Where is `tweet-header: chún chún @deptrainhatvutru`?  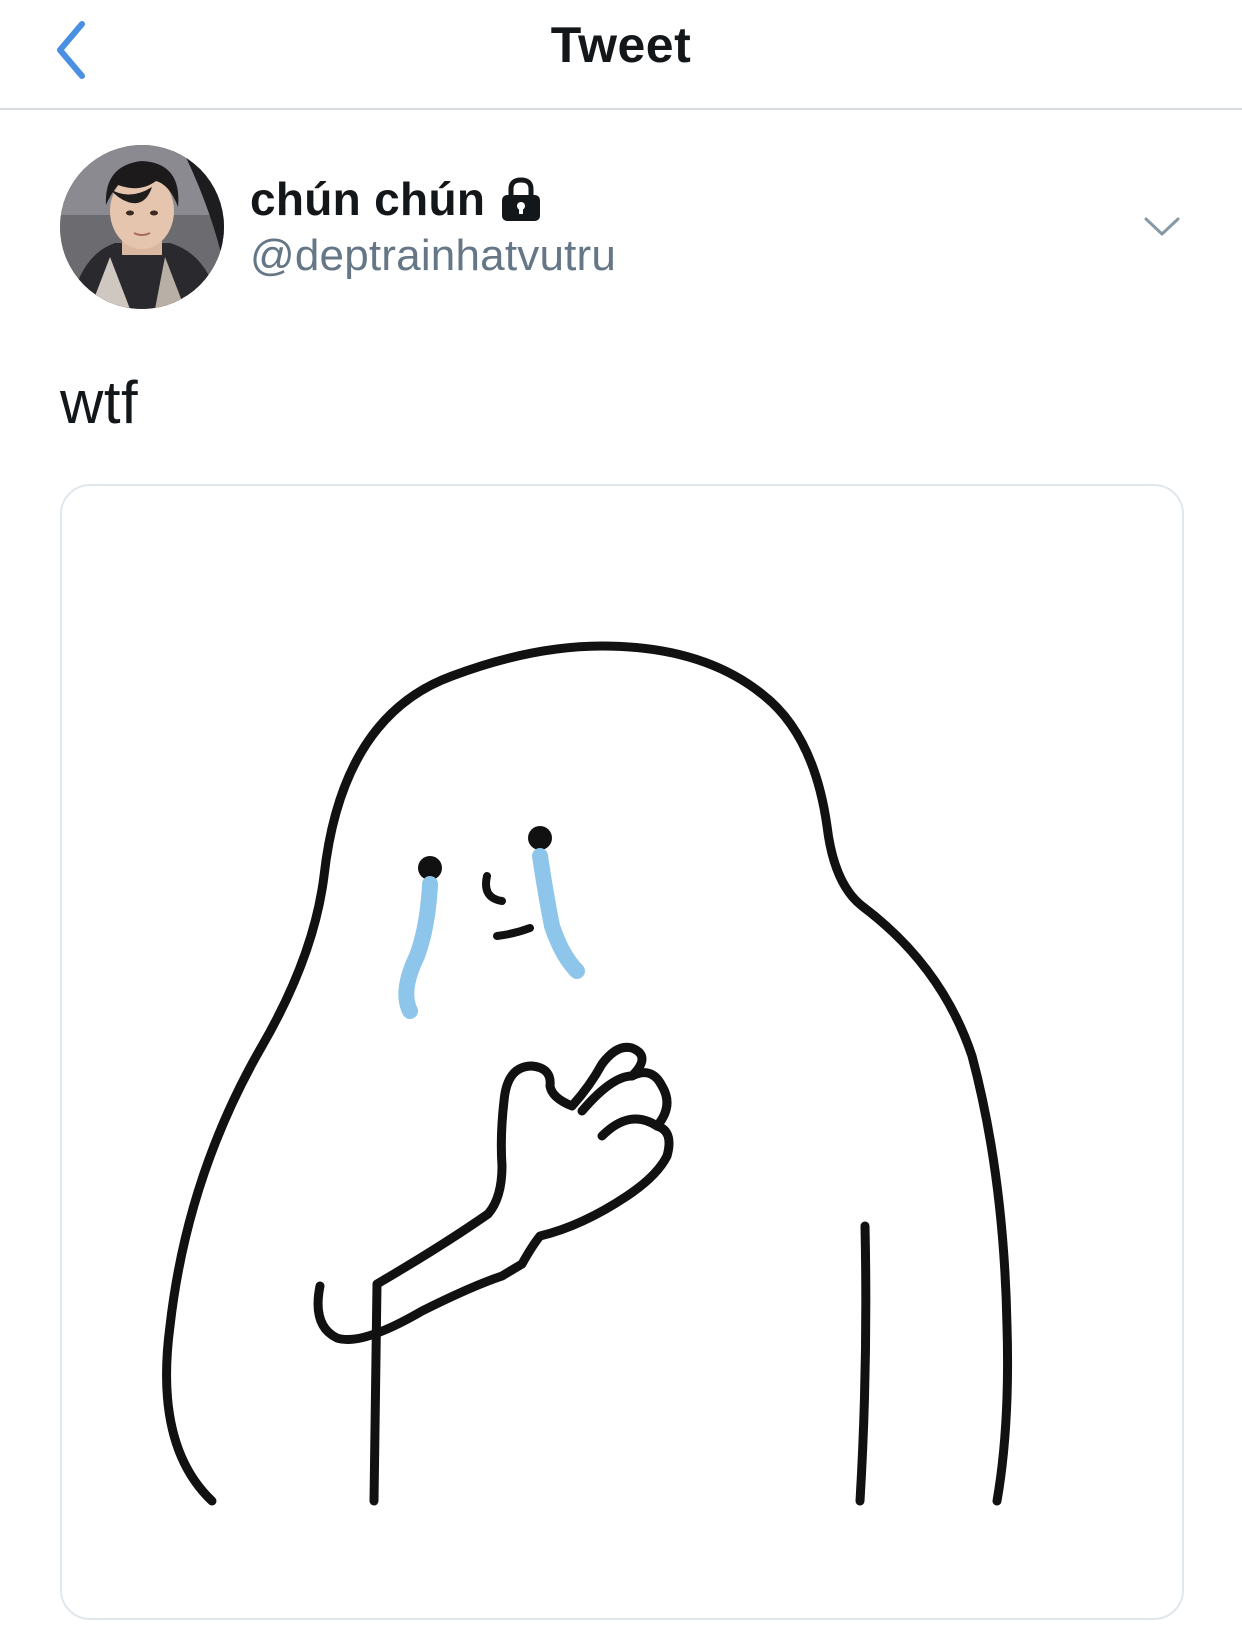
tweet-header: chún chún @deptrainhatvutru is located at coordinates (625, 228).